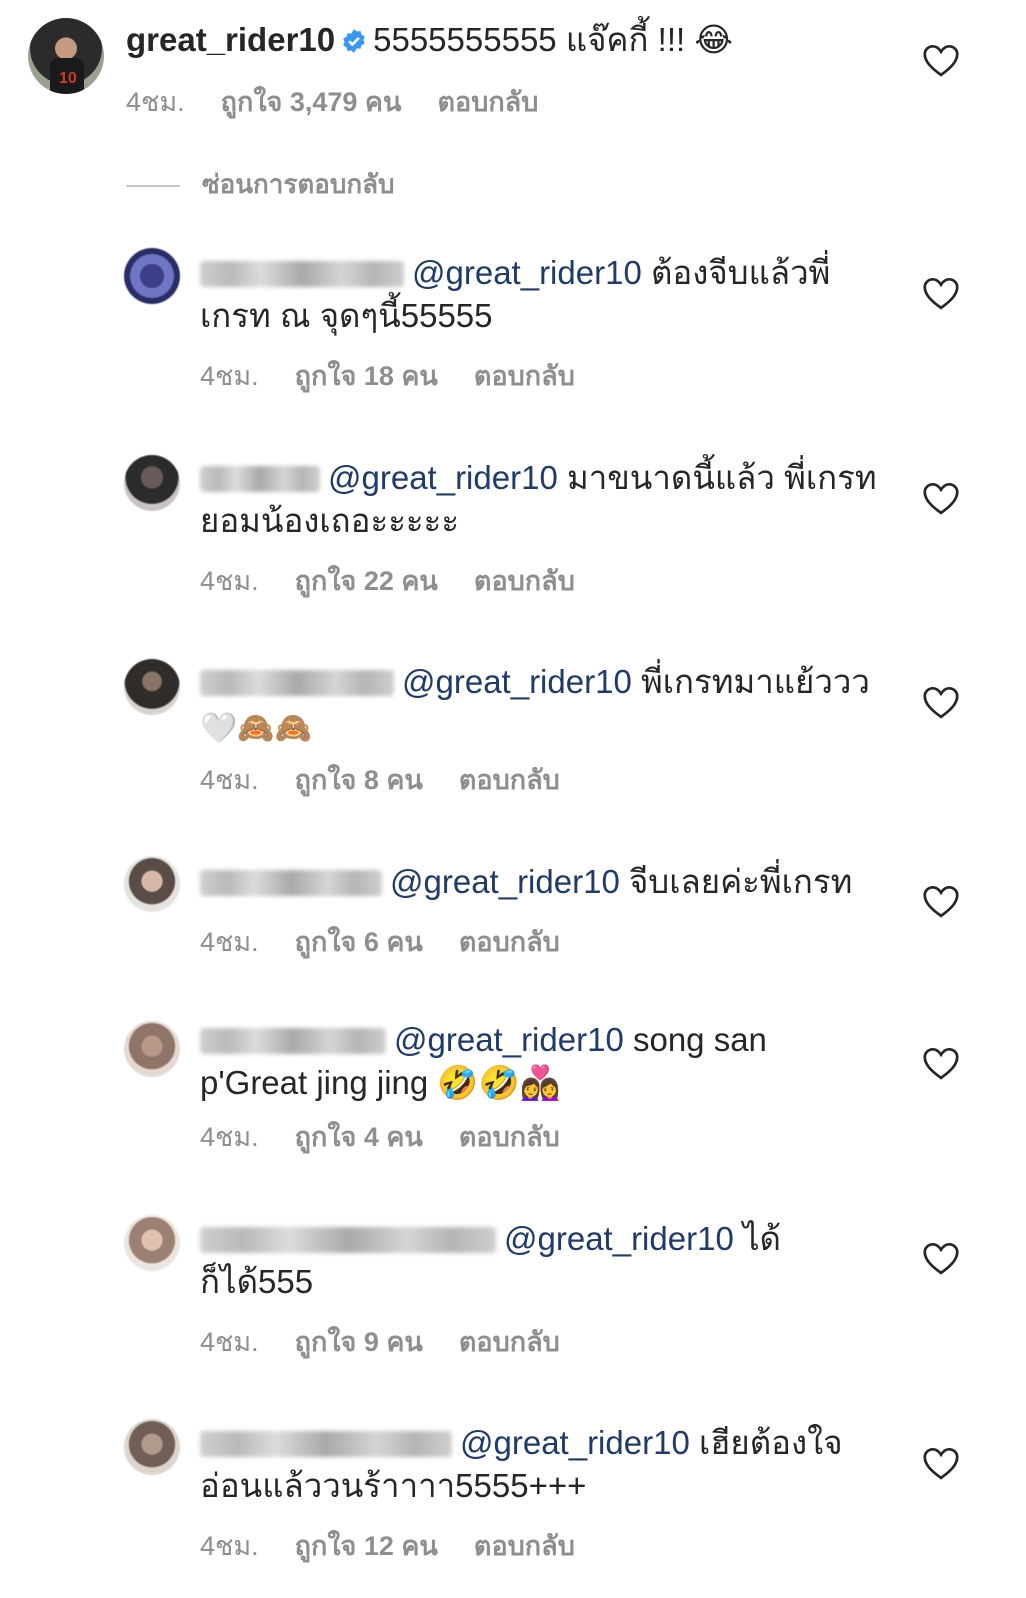 Image resolution: width=1026 pixels, height=1598 pixels. I want to click on comment-meta: 4ชม. ถูกใจ 9 คน ตอบกลับ, so click(398, 1341).